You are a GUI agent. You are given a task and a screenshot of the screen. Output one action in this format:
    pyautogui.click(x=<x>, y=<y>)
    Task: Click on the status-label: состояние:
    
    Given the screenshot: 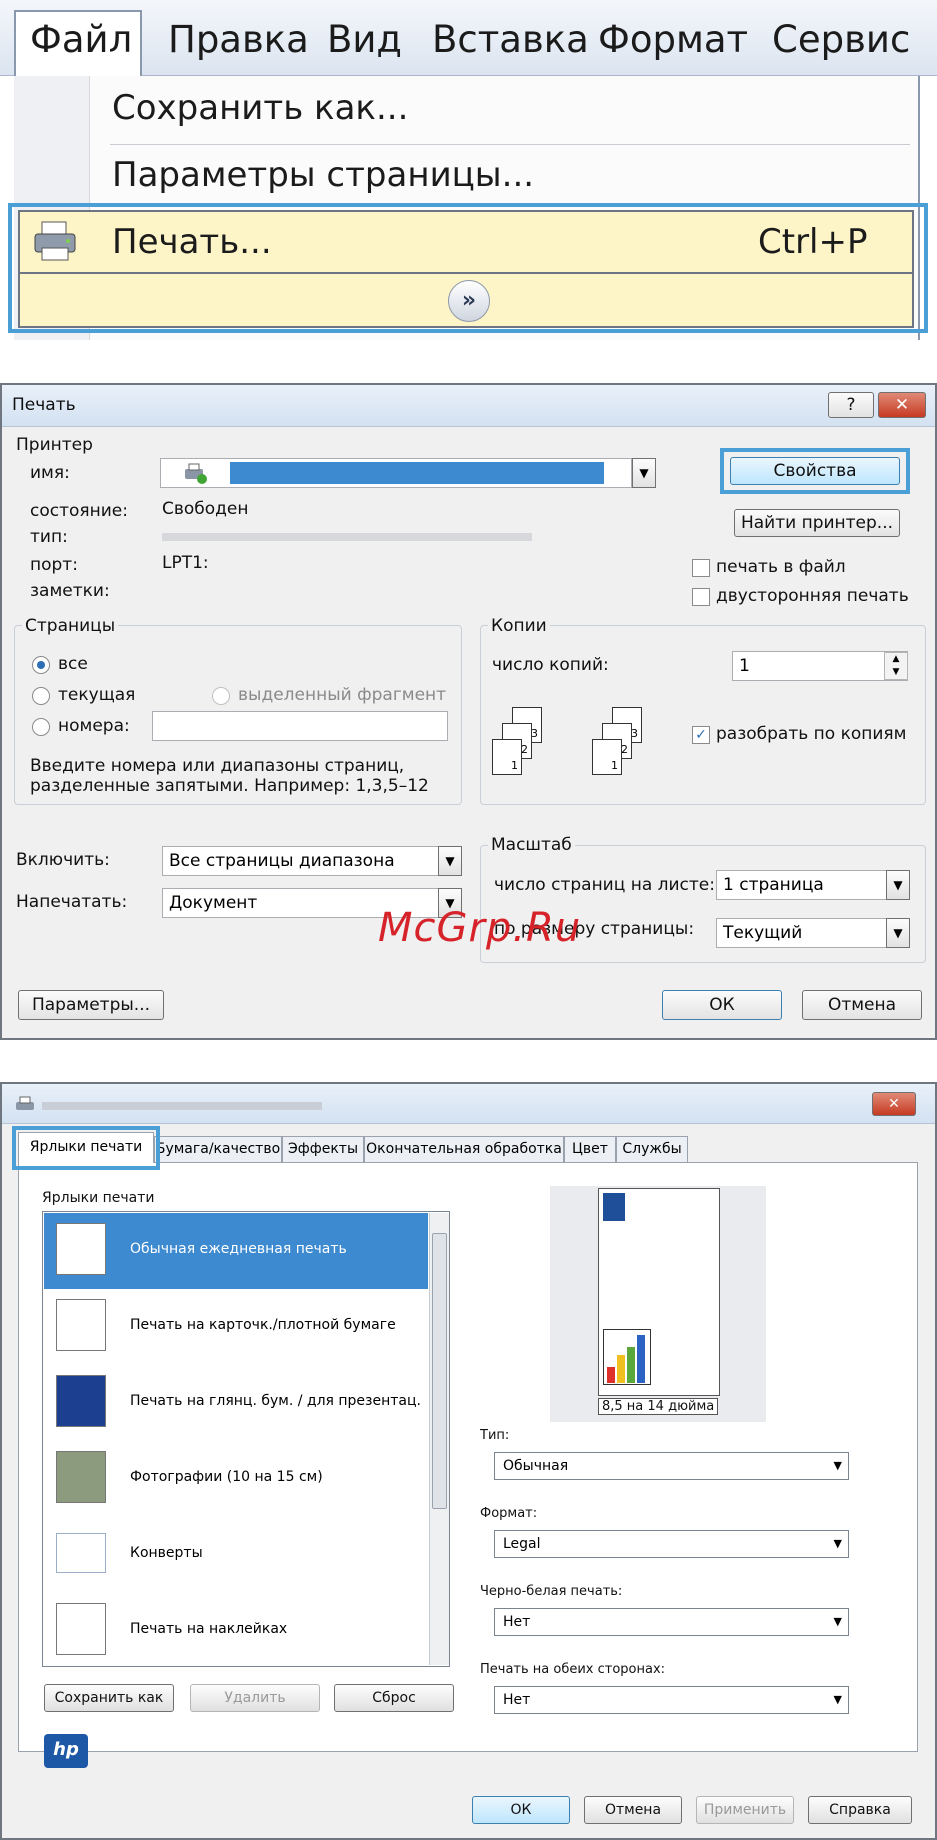 What is the action you would take?
    pyautogui.click(x=79, y=511)
    